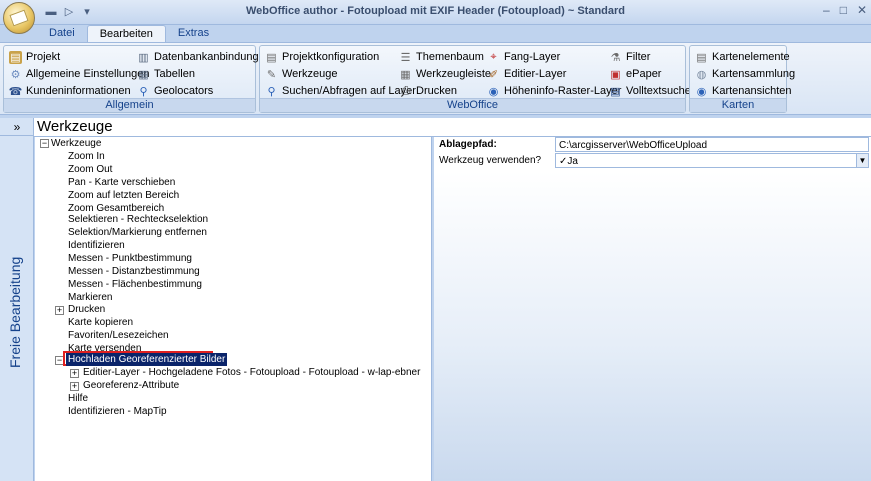 The image size is (871, 481). What do you see at coordinates (428, 91) in the screenshot?
I see `ribbon-drucken: ⎙ Drucken` at bounding box center [428, 91].